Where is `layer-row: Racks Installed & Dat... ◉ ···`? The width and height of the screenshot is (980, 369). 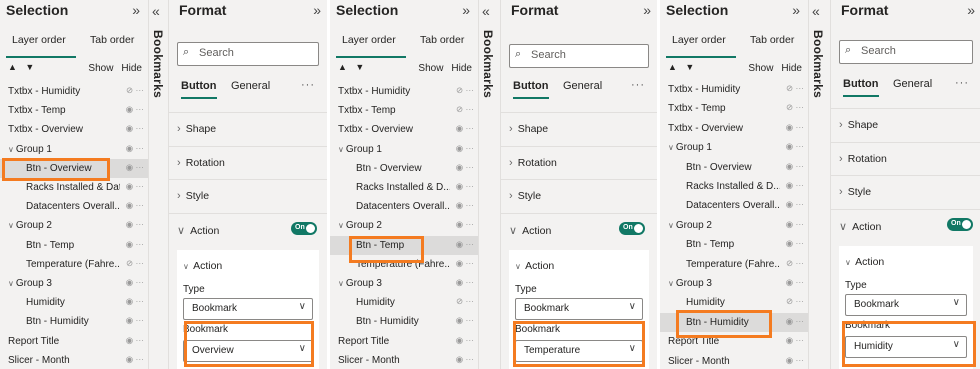 layer-row: Racks Installed & Dat... ◉ ··· is located at coordinates (74, 187).